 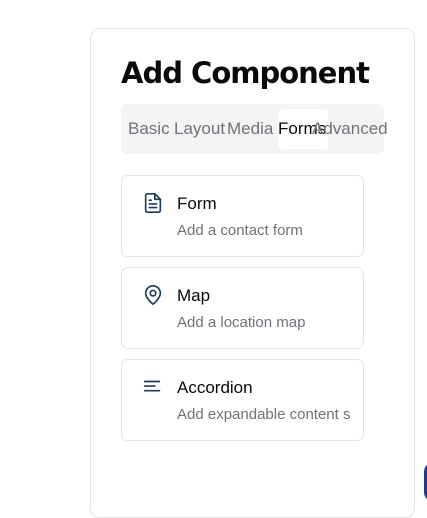 What do you see at coordinates (153, 387) in the screenshot?
I see `align-left-icon` at bounding box center [153, 387].